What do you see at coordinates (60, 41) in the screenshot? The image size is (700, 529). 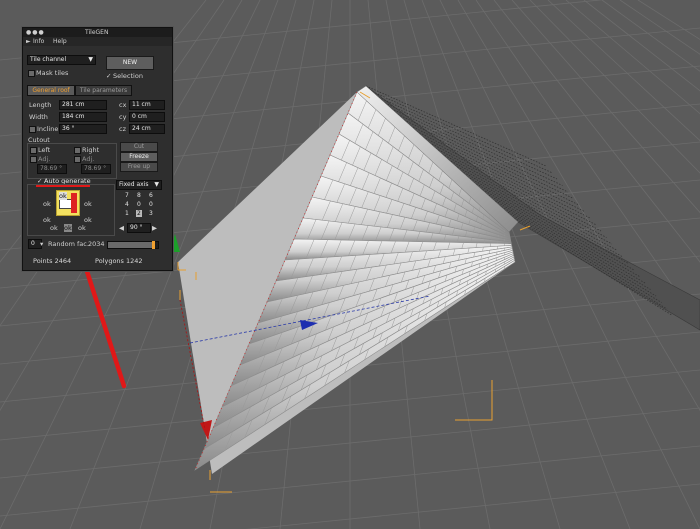 I see `menu-help: Help` at bounding box center [60, 41].